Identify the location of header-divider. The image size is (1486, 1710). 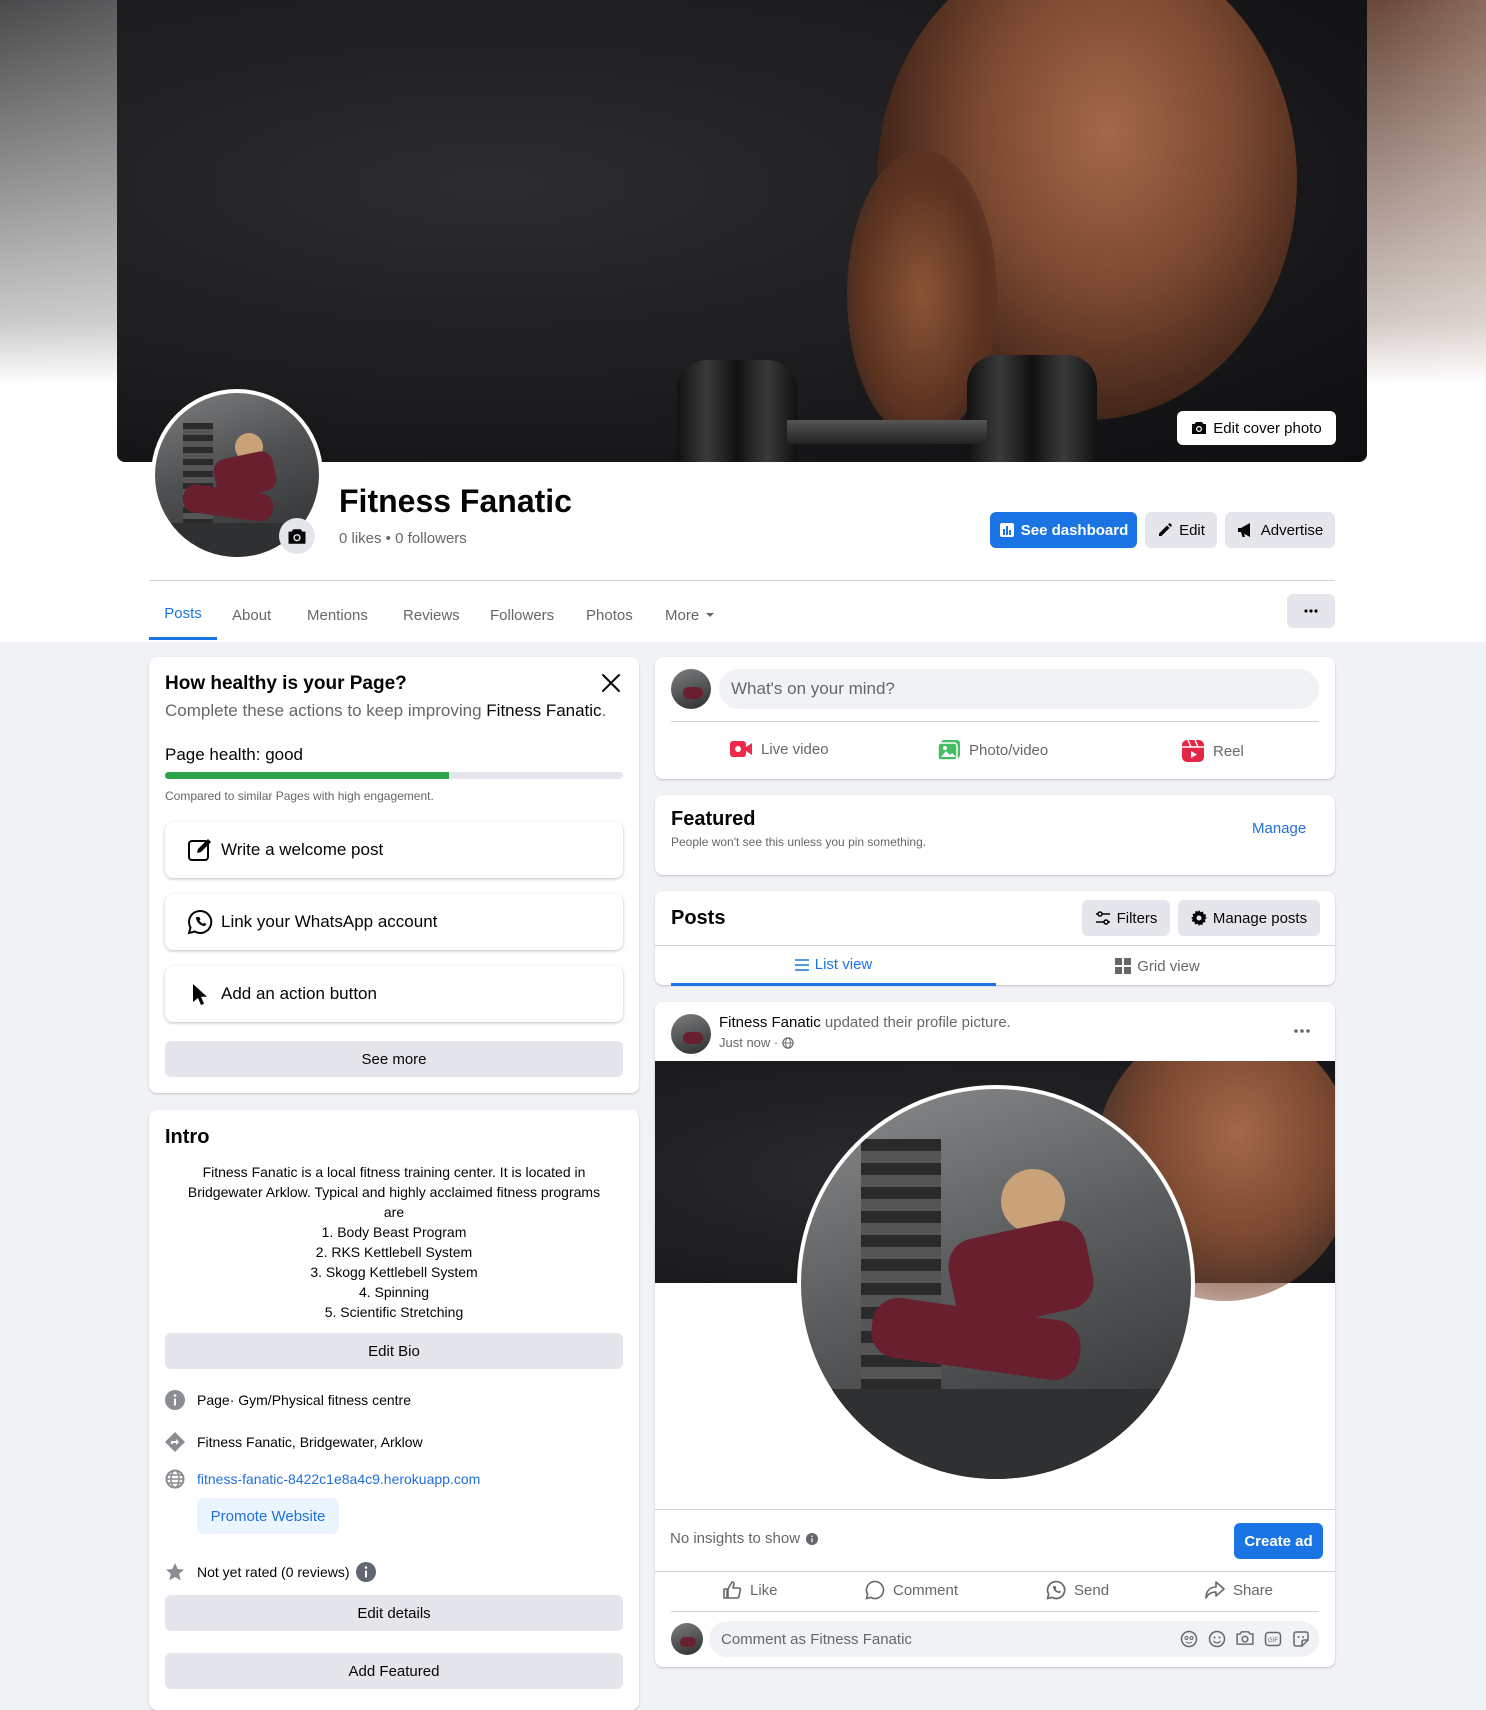
(742, 580).